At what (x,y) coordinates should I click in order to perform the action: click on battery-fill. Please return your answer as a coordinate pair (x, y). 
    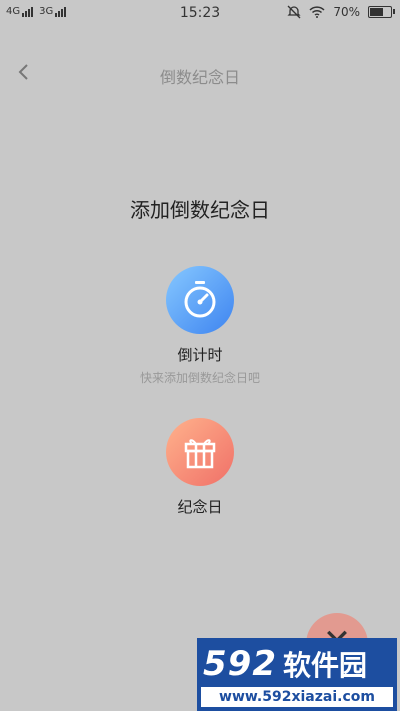
    Looking at the image, I should click on (377, 12).